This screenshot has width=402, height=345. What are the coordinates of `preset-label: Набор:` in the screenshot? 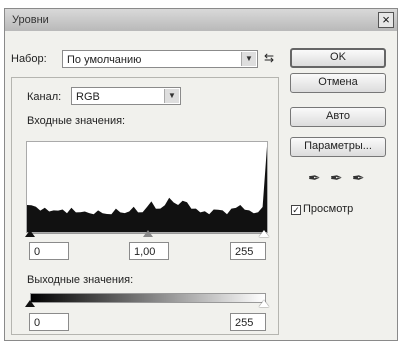 It's located at (29, 59).